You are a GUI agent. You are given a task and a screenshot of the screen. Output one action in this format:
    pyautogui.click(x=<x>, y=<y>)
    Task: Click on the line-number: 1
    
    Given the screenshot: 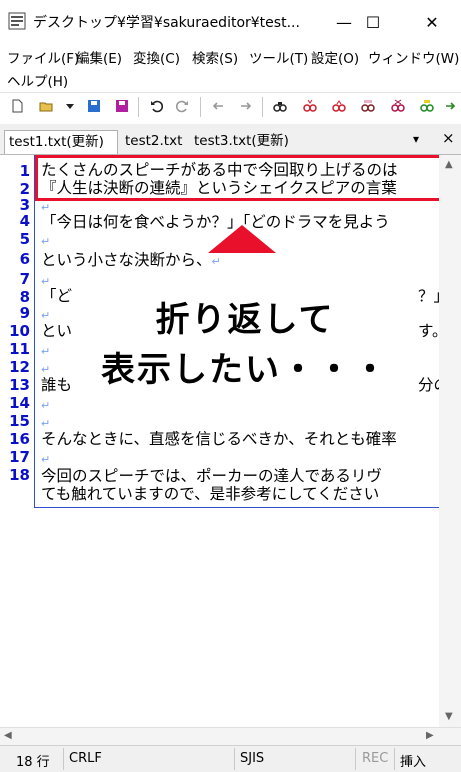 What is the action you would take?
    pyautogui.click(x=24, y=171)
    